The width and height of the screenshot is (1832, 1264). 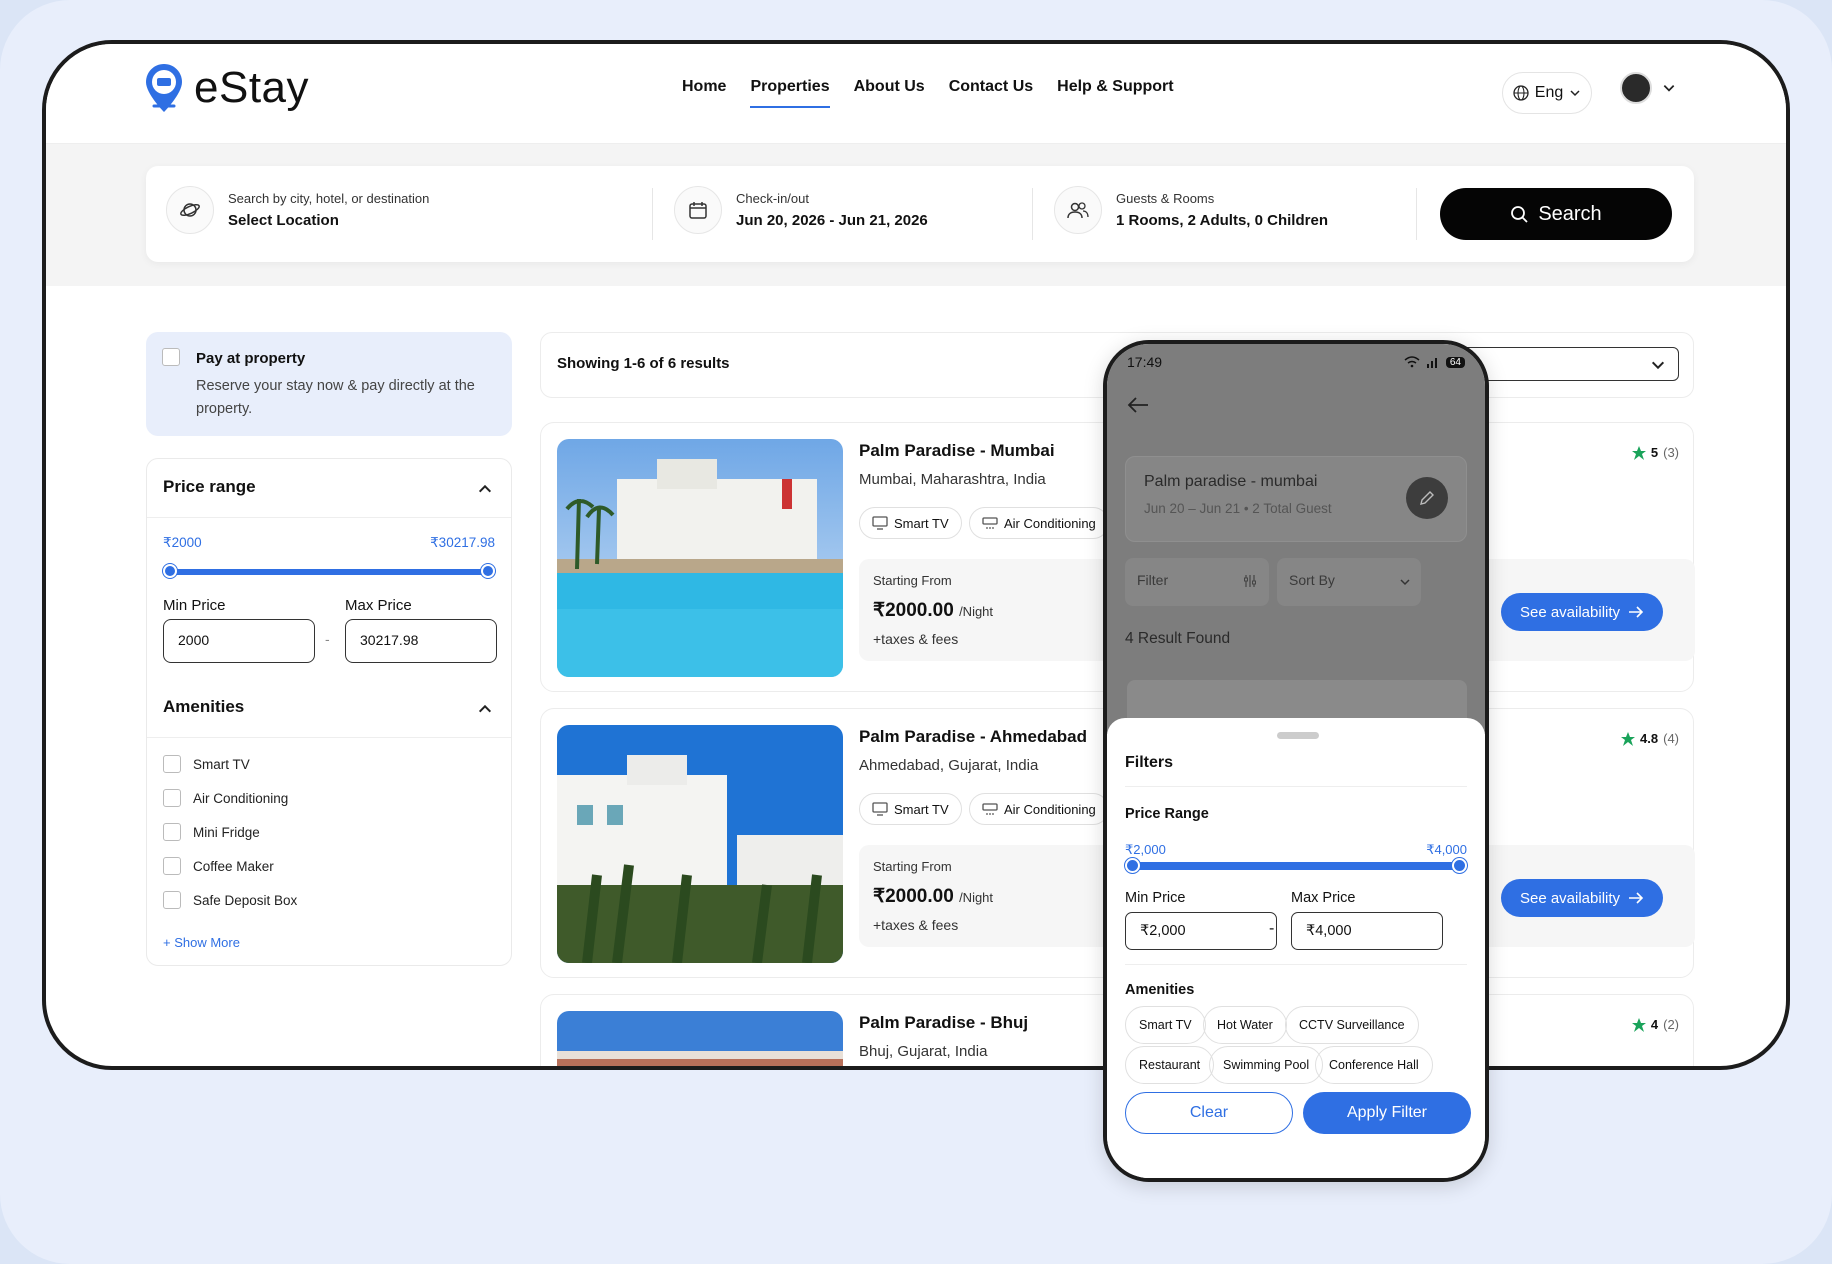 I want to click on globe-icon, so click(x=1521, y=93).